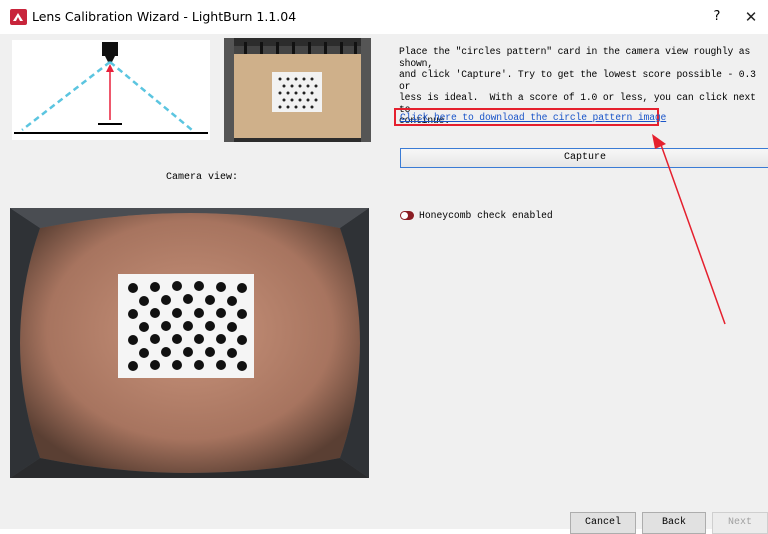 This screenshot has width=768, height=534. I want to click on toggle-knob, so click(404, 215).